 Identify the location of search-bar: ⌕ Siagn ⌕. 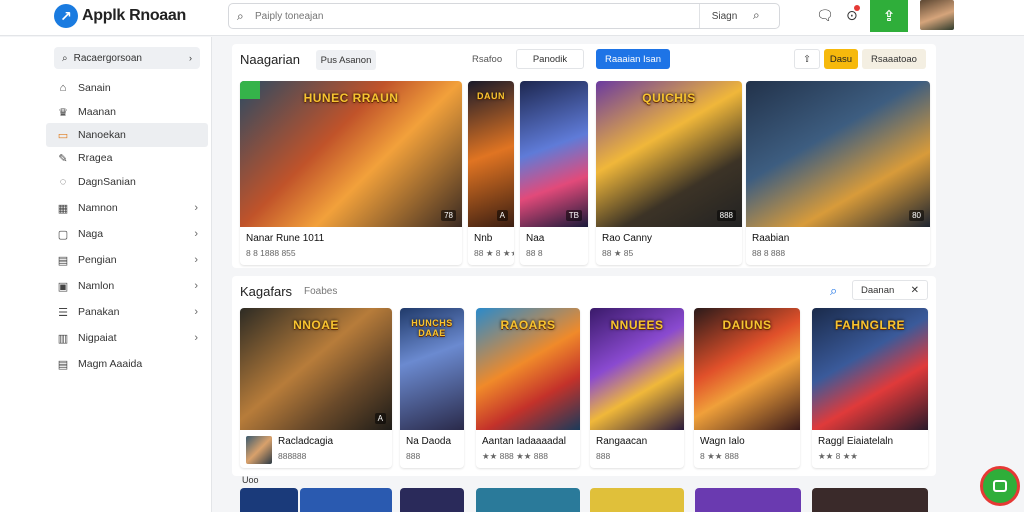
(504, 16).